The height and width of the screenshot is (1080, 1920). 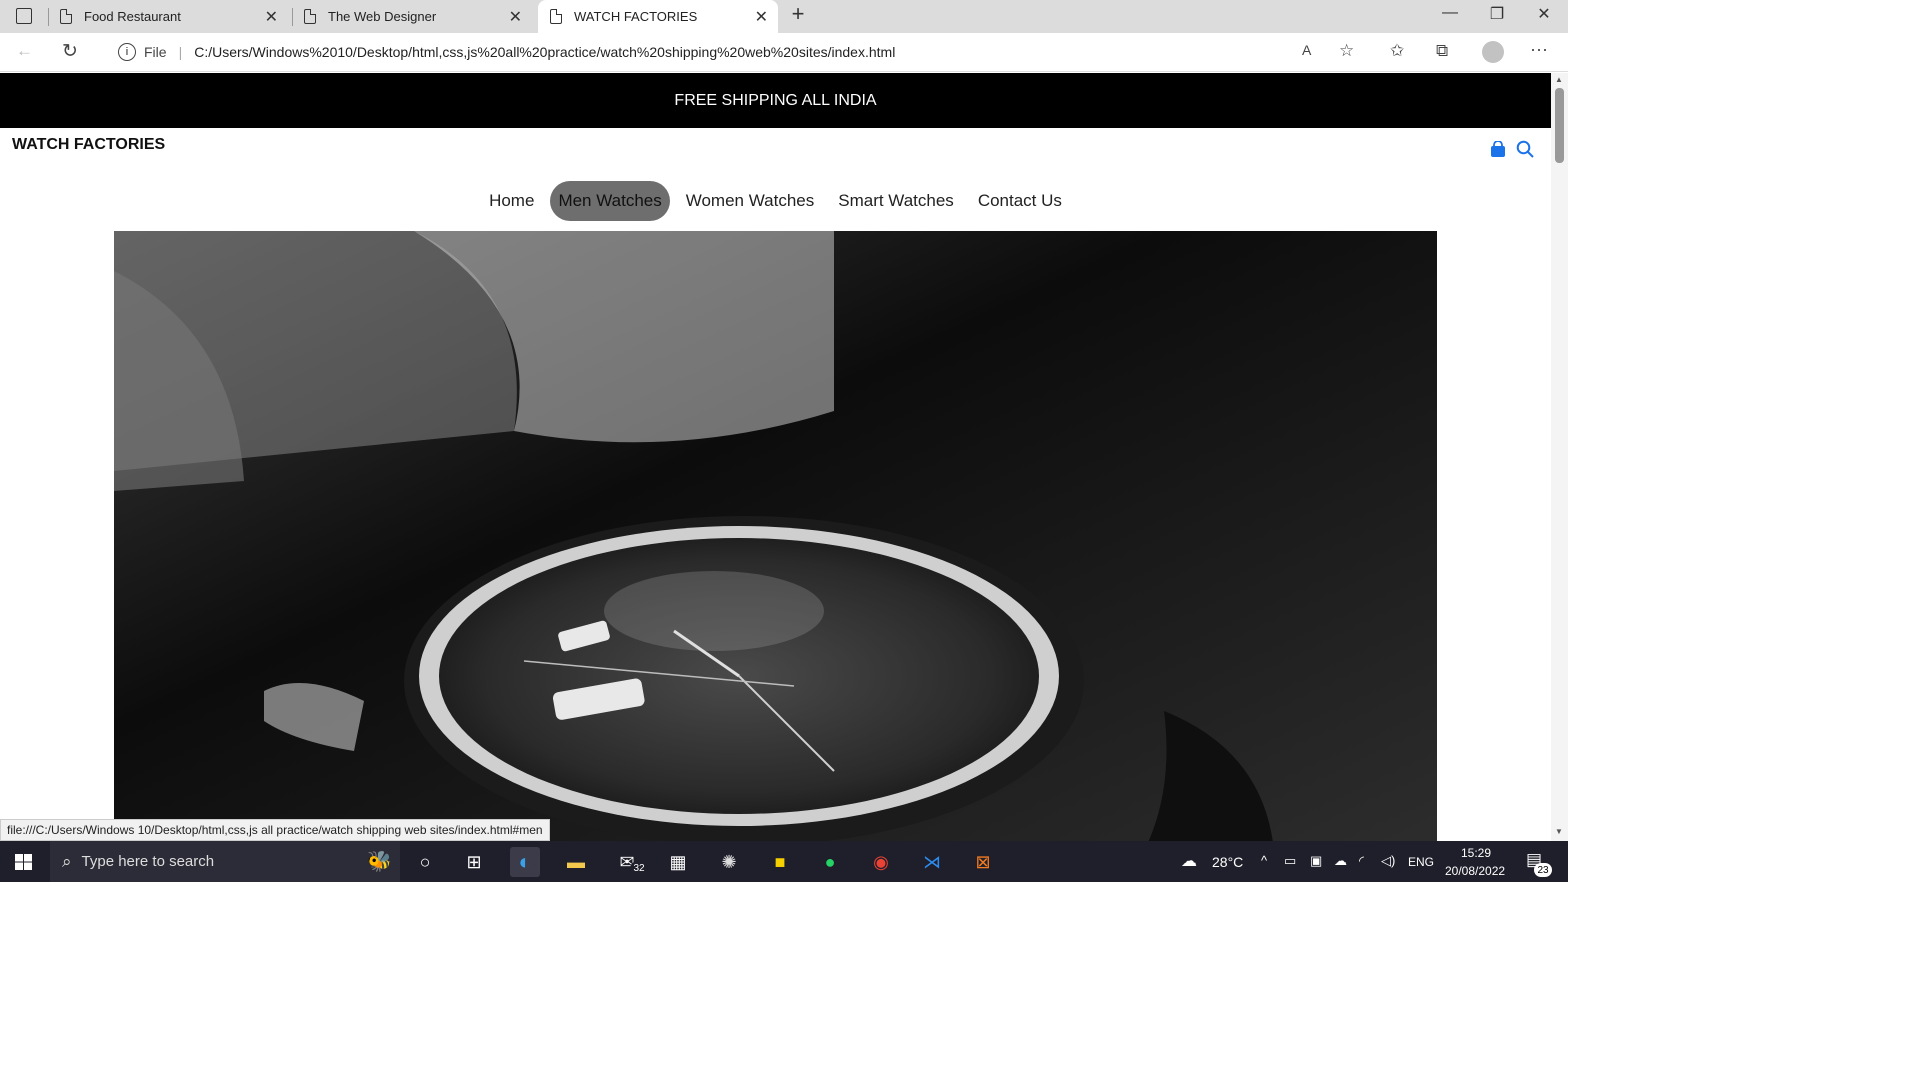 I want to click on notification-count: 23, so click(x=1543, y=870).